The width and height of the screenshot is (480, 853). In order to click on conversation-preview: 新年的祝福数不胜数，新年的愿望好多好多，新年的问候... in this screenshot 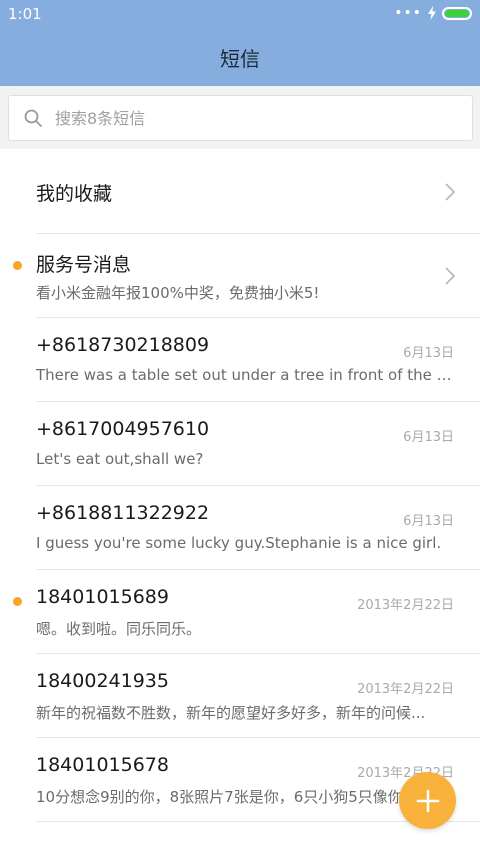, I will do `click(231, 713)`.